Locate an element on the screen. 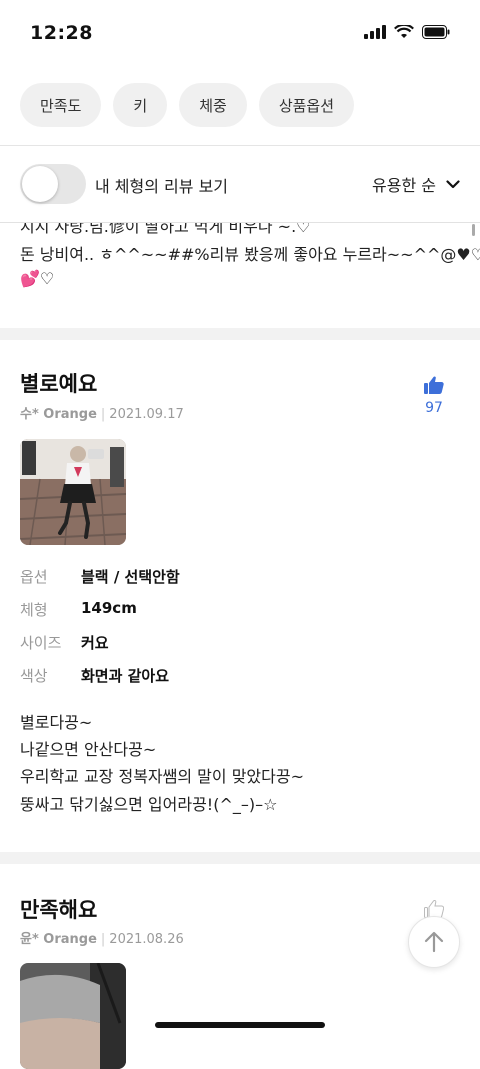  toggle-label: 내 체형의 리뷰 보기 is located at coordinates (162, 186).